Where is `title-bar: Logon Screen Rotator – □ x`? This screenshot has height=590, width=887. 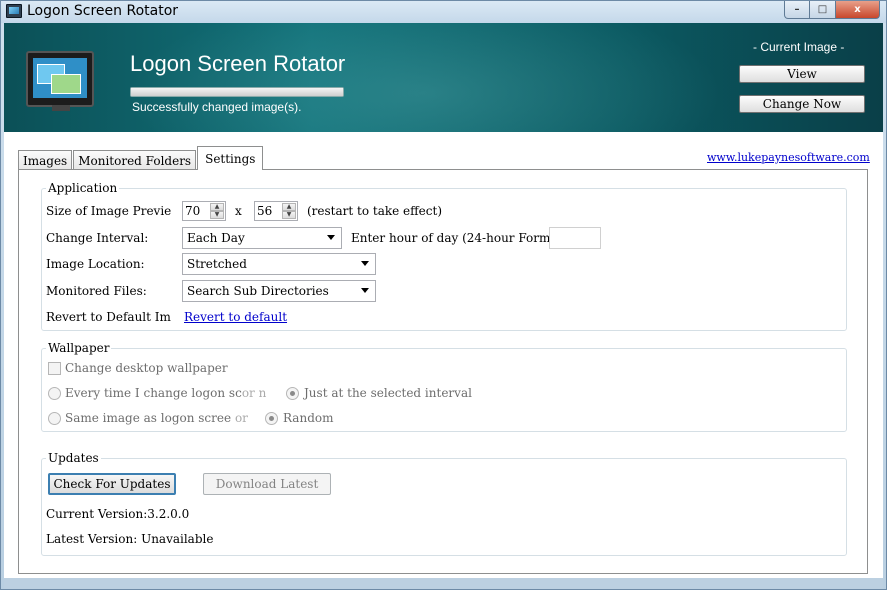
title-bar: Logon Screen Rotator – □ x is located at coordinates (443, 12).